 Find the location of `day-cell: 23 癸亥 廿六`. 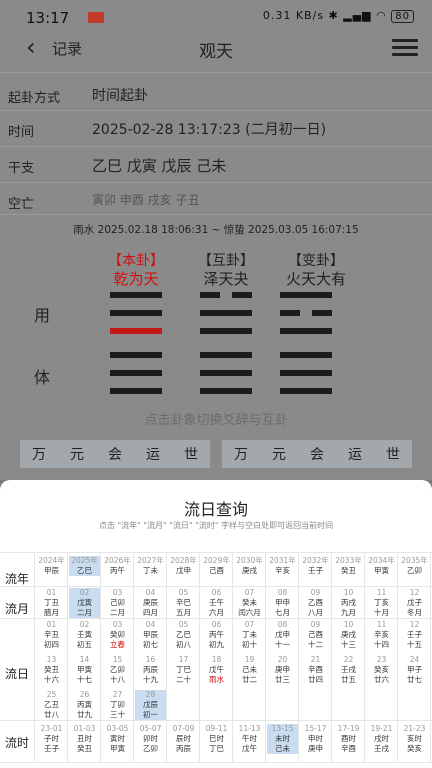

day-cell: 23 癸亥 廿六 is located at coordinates (381, 670).